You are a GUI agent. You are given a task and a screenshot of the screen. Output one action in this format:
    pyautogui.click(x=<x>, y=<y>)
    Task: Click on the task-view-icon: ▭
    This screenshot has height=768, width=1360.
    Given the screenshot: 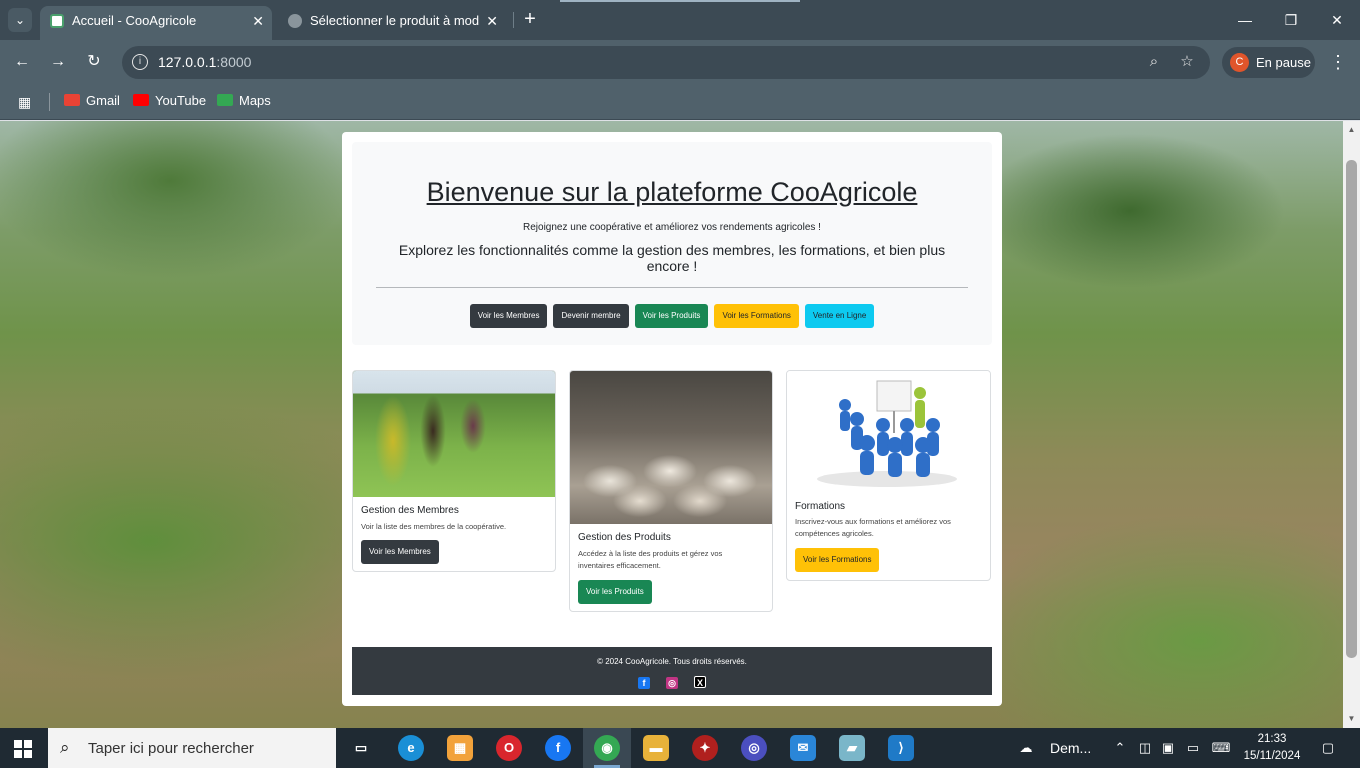 What is the action you would take?
    pyautogui.click(x=361, y=748)
    